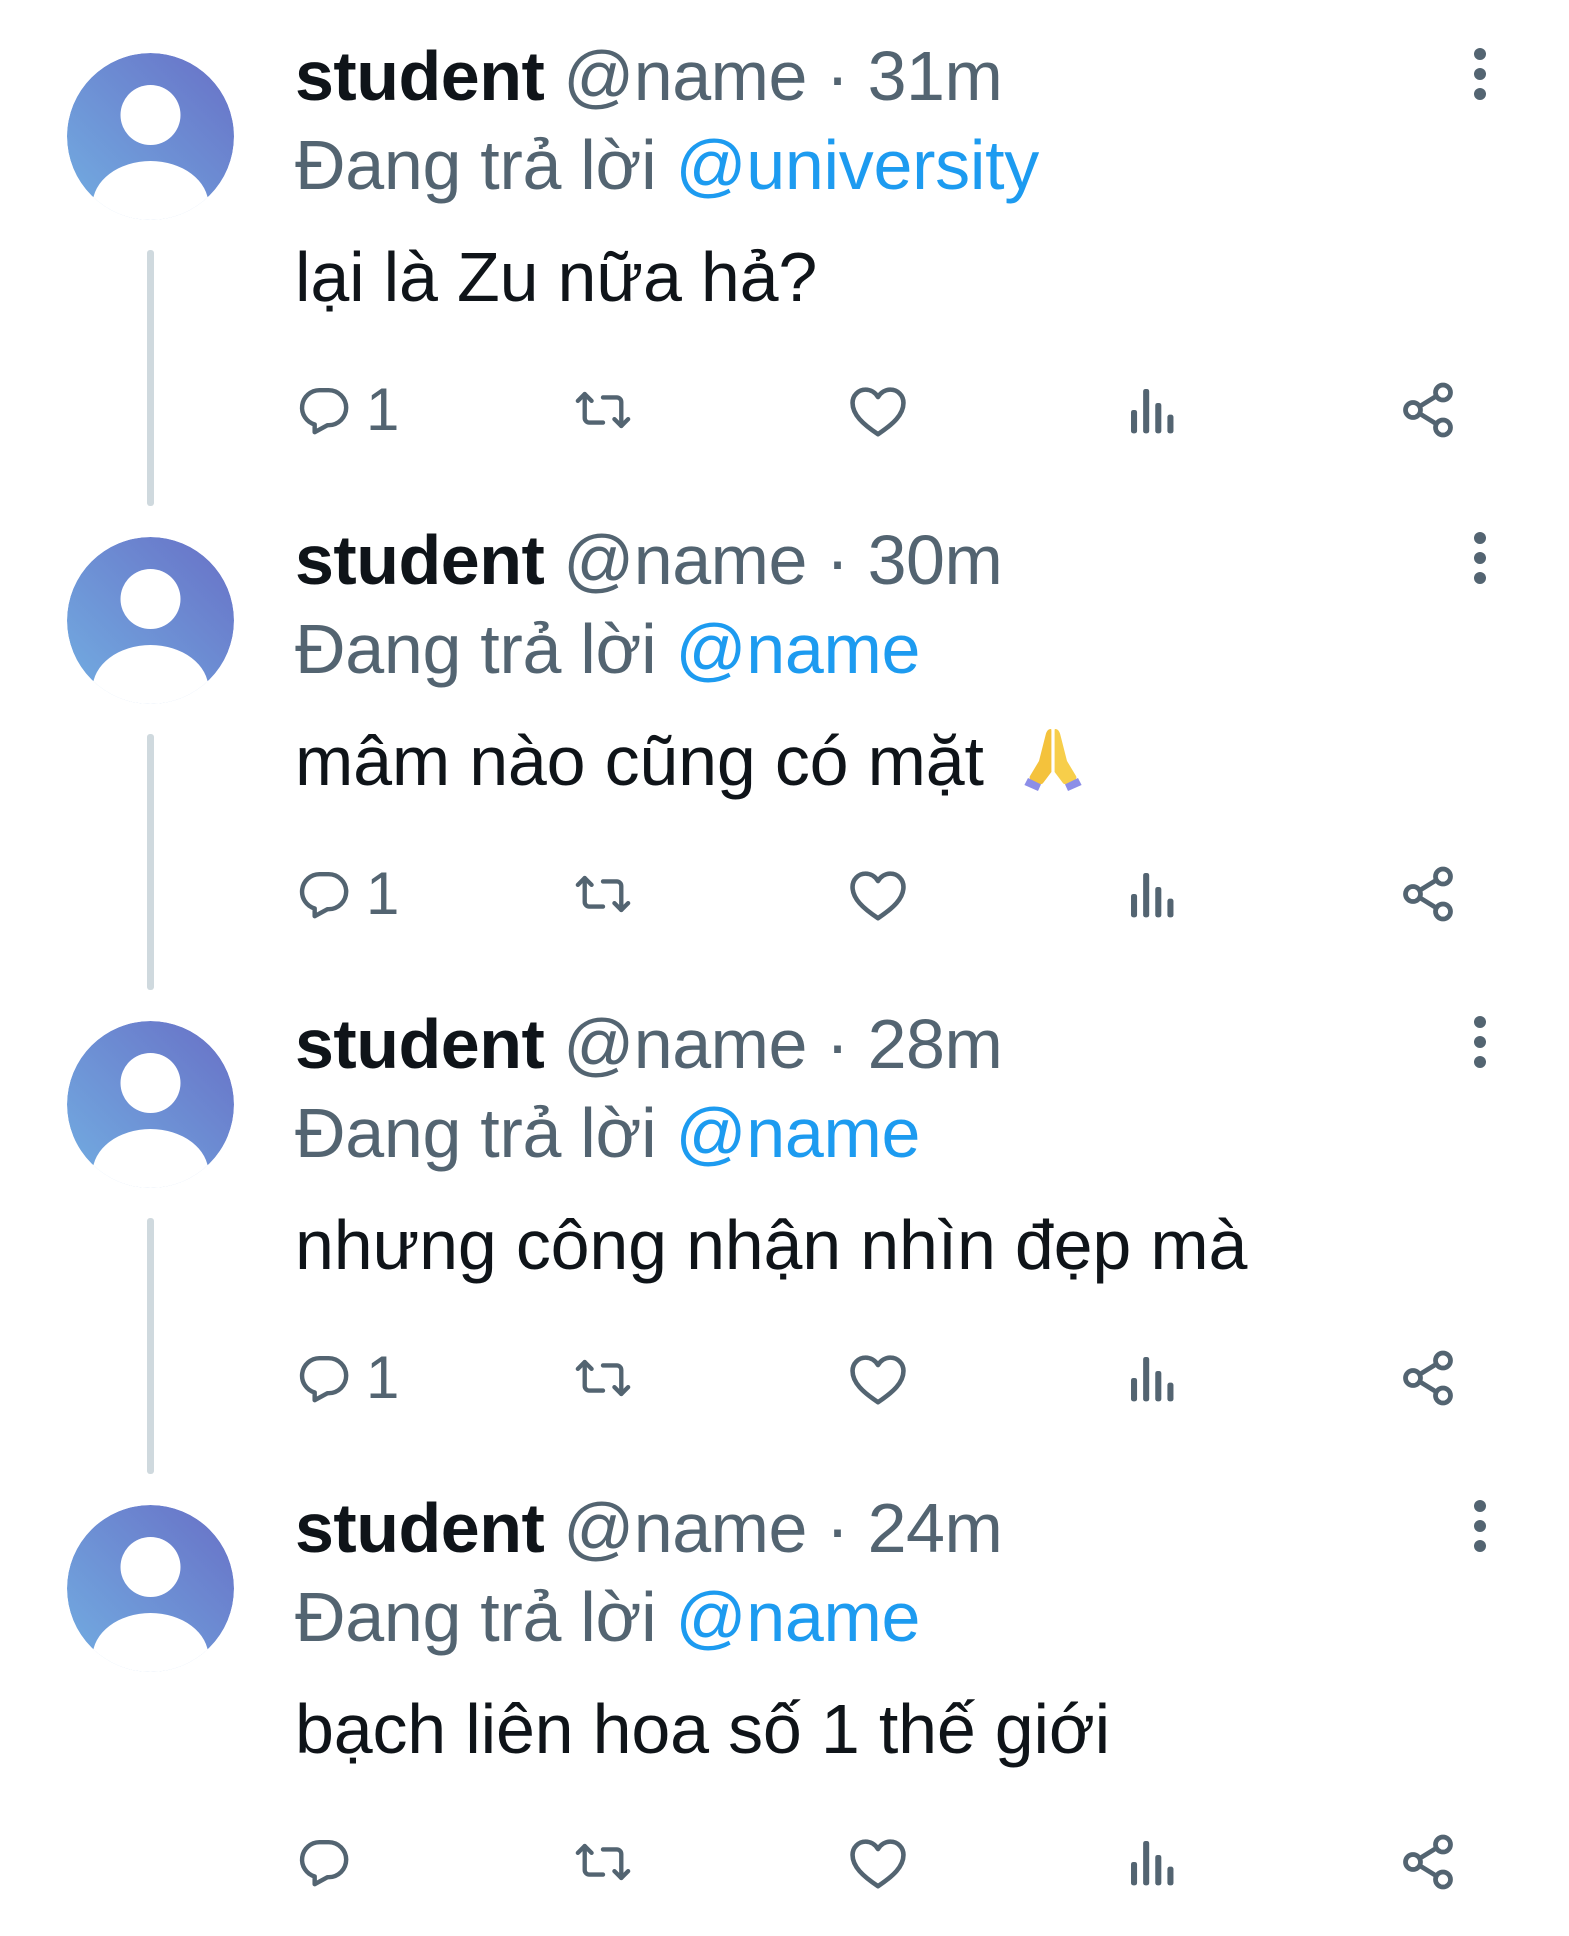 This screenshot has width=1569, height=1936. I want to click on timestamp: 28m, so click(935, 1044).